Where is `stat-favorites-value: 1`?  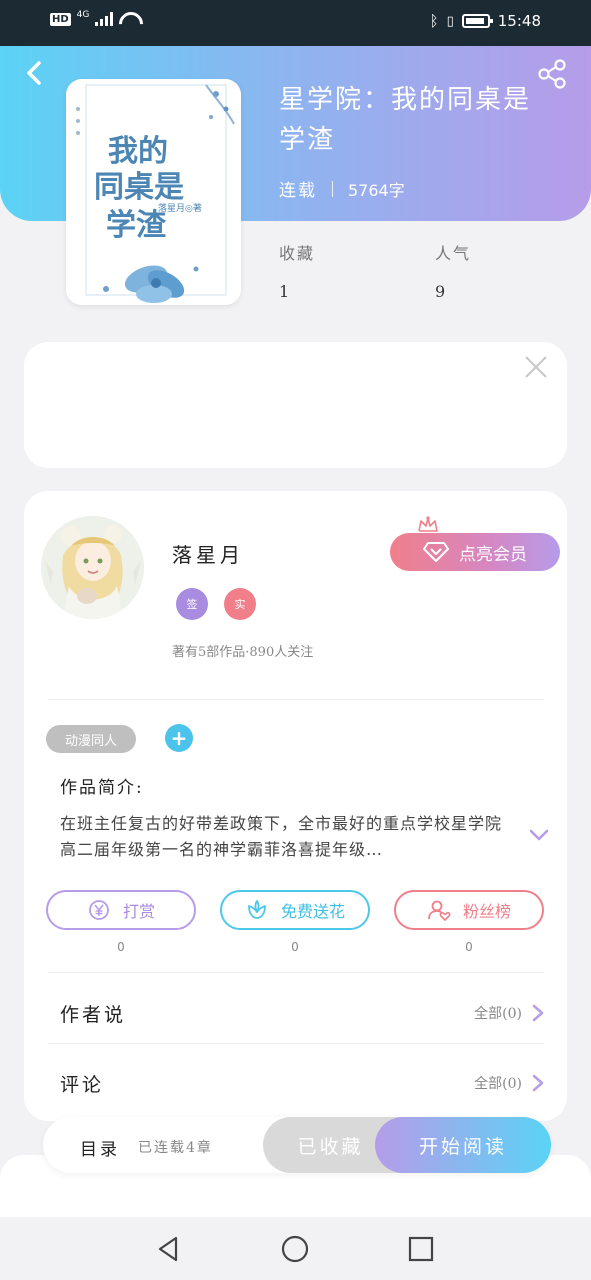
stat-favorites-value: 1 is located at coordinates (284, 291).